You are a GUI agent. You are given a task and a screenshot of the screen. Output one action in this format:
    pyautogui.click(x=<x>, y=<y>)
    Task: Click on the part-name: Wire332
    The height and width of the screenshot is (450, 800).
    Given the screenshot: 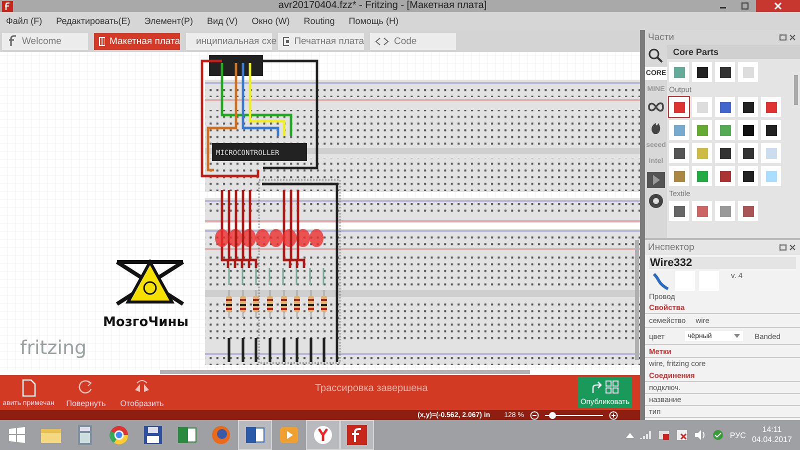 What is the action you would take?
    pyautogui.click(x=722, y=263)
    